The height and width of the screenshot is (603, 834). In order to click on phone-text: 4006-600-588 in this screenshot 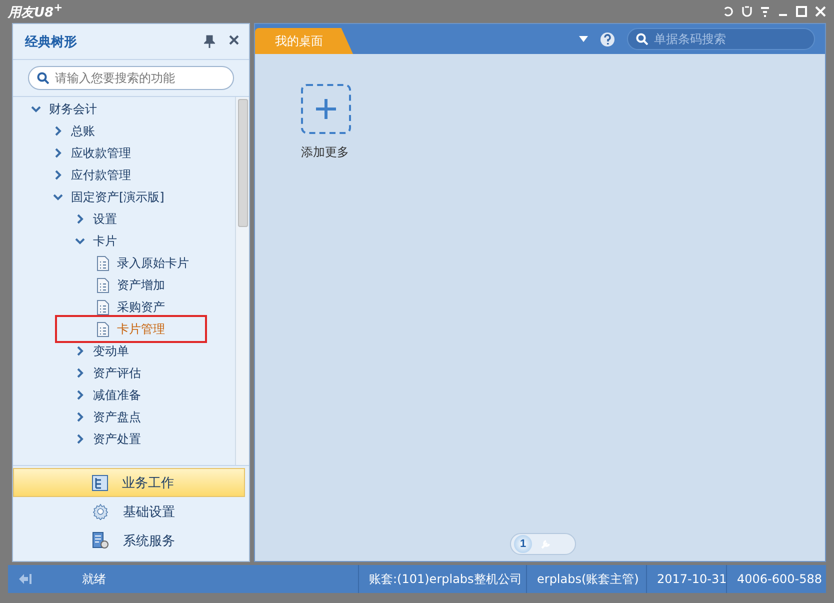, I will do `click(776, 579)`.